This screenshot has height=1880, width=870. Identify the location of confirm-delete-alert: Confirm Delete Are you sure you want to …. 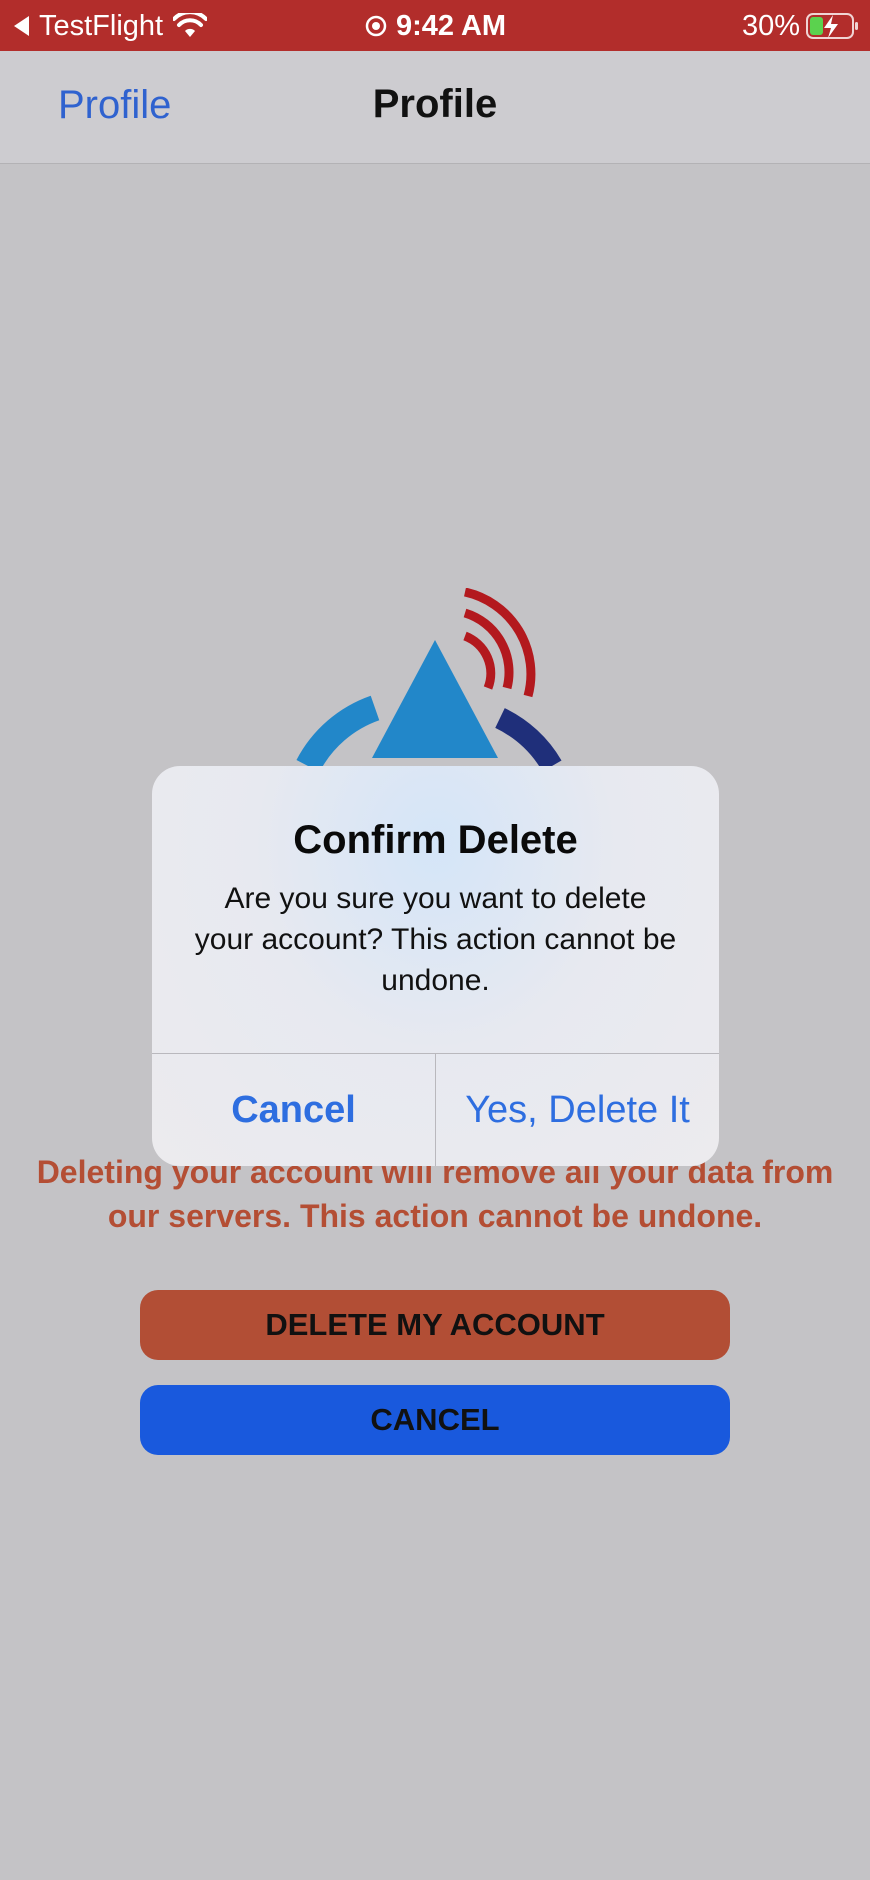
(435, 966).